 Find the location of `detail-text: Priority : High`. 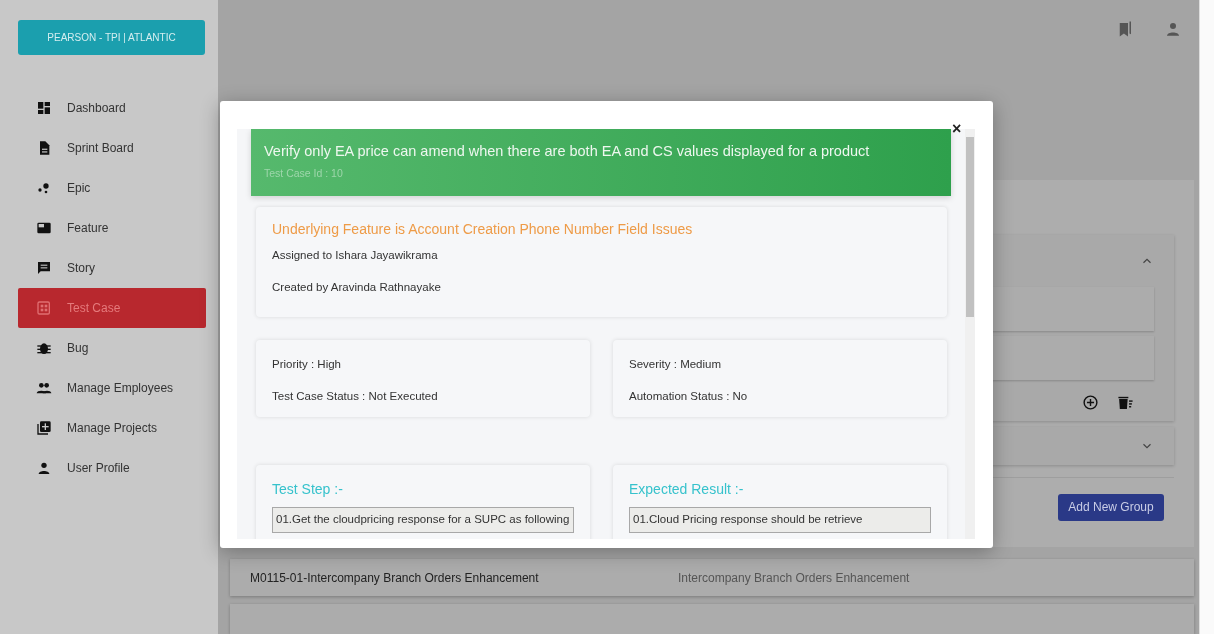

detail-text: Priority : High is located at coordinates (307, 364).